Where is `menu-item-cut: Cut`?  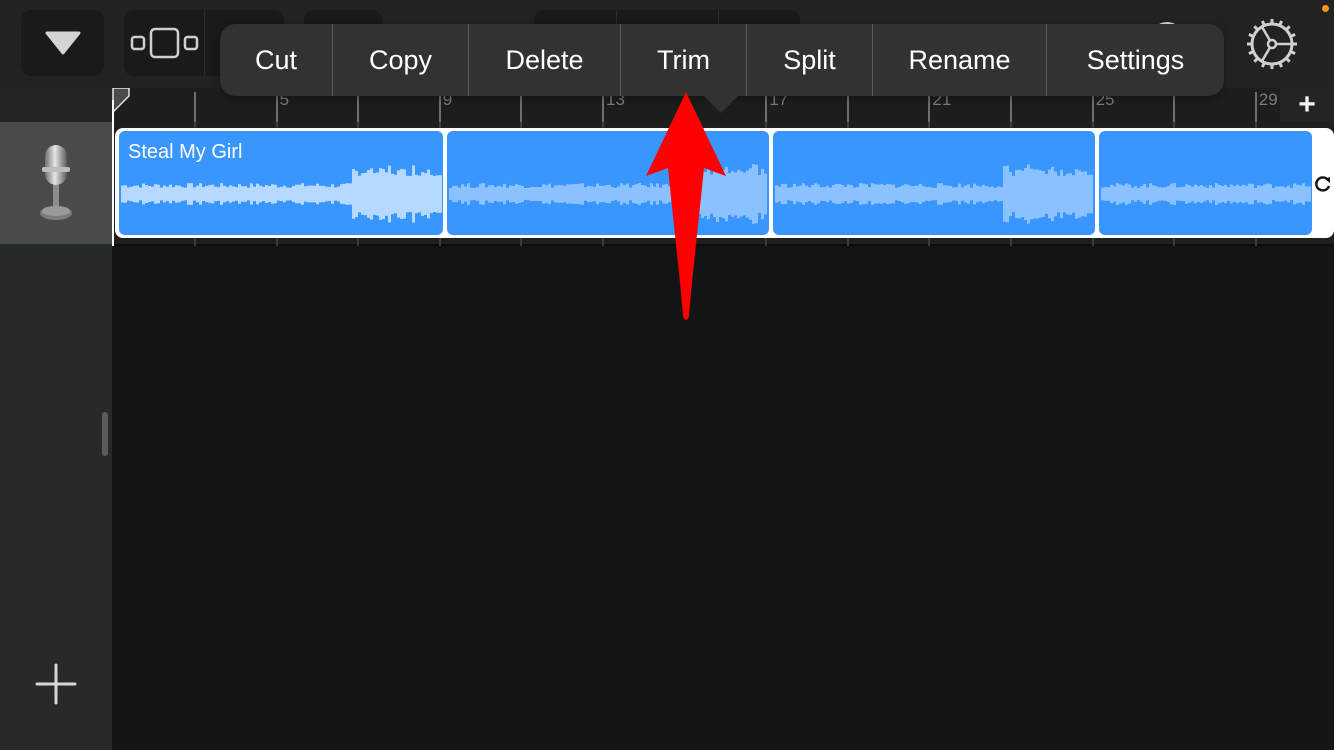
menu-item-cut: Cut is located at coordinates (276, 60).